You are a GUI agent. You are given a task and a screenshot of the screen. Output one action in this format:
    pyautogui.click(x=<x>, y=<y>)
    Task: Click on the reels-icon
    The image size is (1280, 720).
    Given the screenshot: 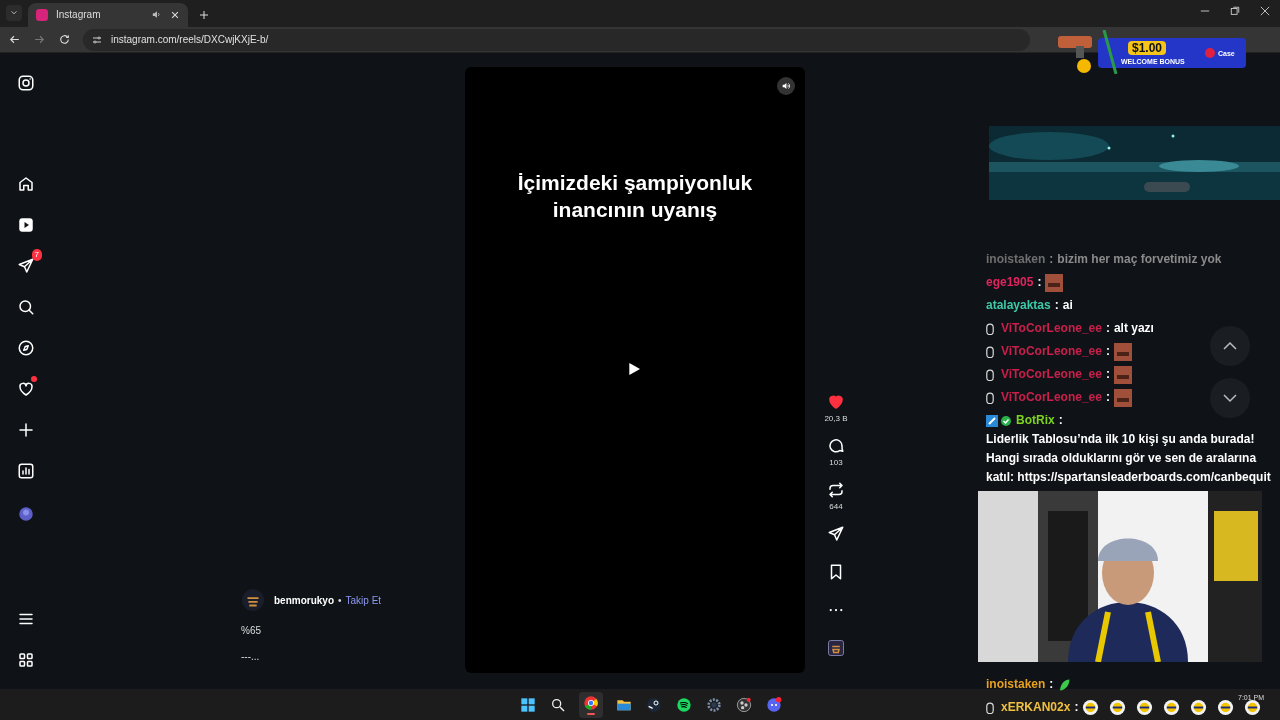 What is the action you would take?
    pyautogui.click(x=26, y=225)
    